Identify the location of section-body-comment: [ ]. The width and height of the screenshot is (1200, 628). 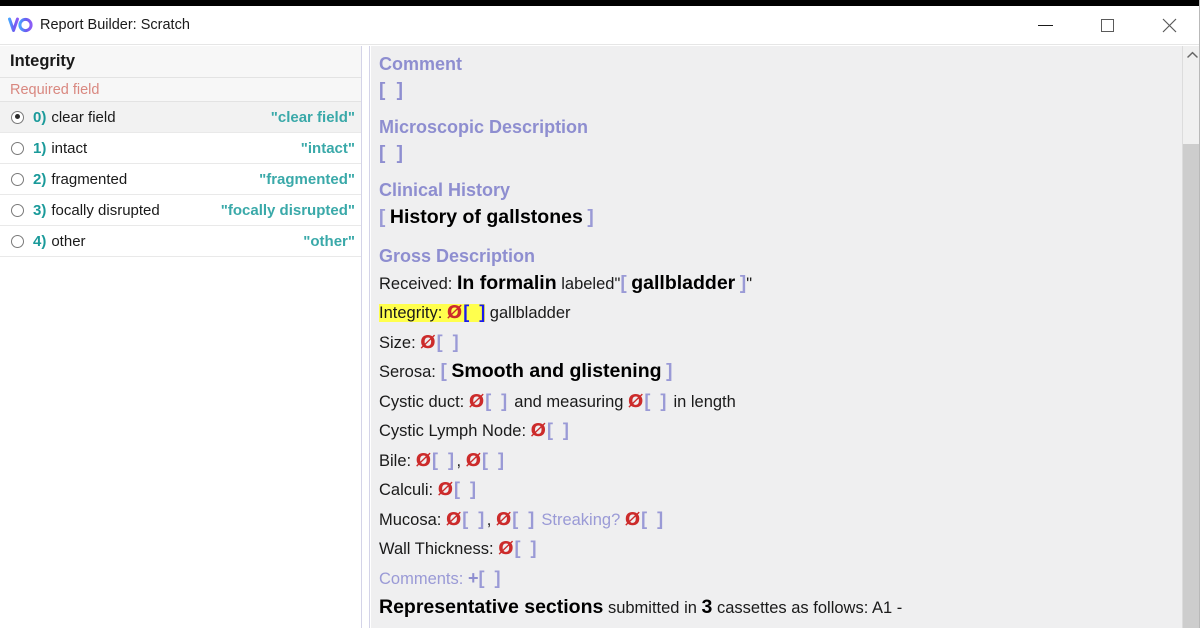
(780, 90).